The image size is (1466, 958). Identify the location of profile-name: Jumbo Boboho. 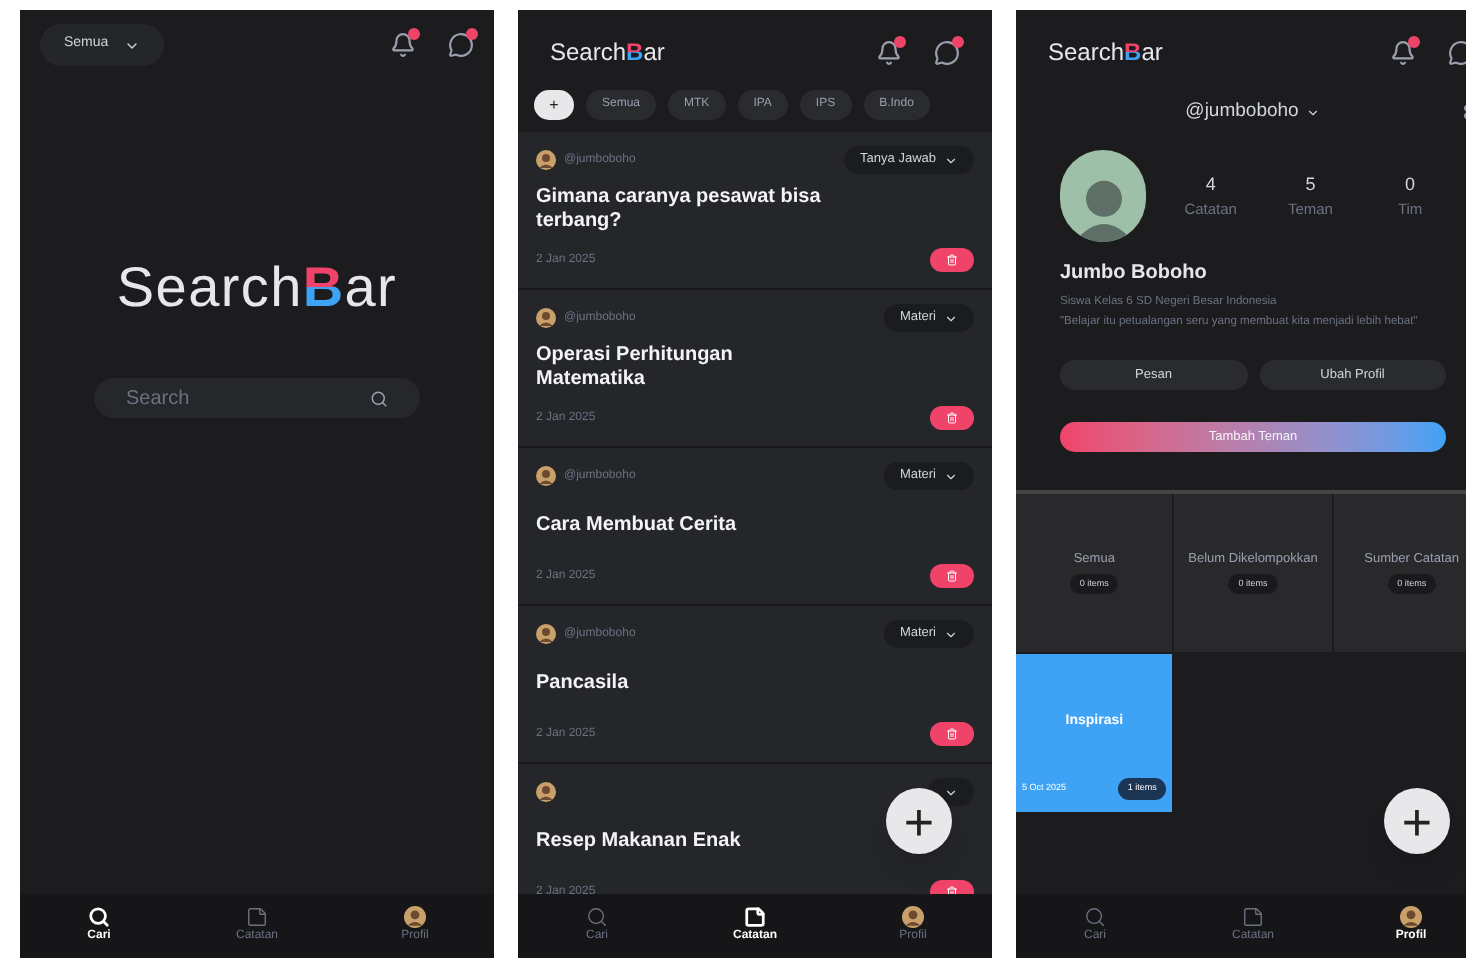
(1134, 274).